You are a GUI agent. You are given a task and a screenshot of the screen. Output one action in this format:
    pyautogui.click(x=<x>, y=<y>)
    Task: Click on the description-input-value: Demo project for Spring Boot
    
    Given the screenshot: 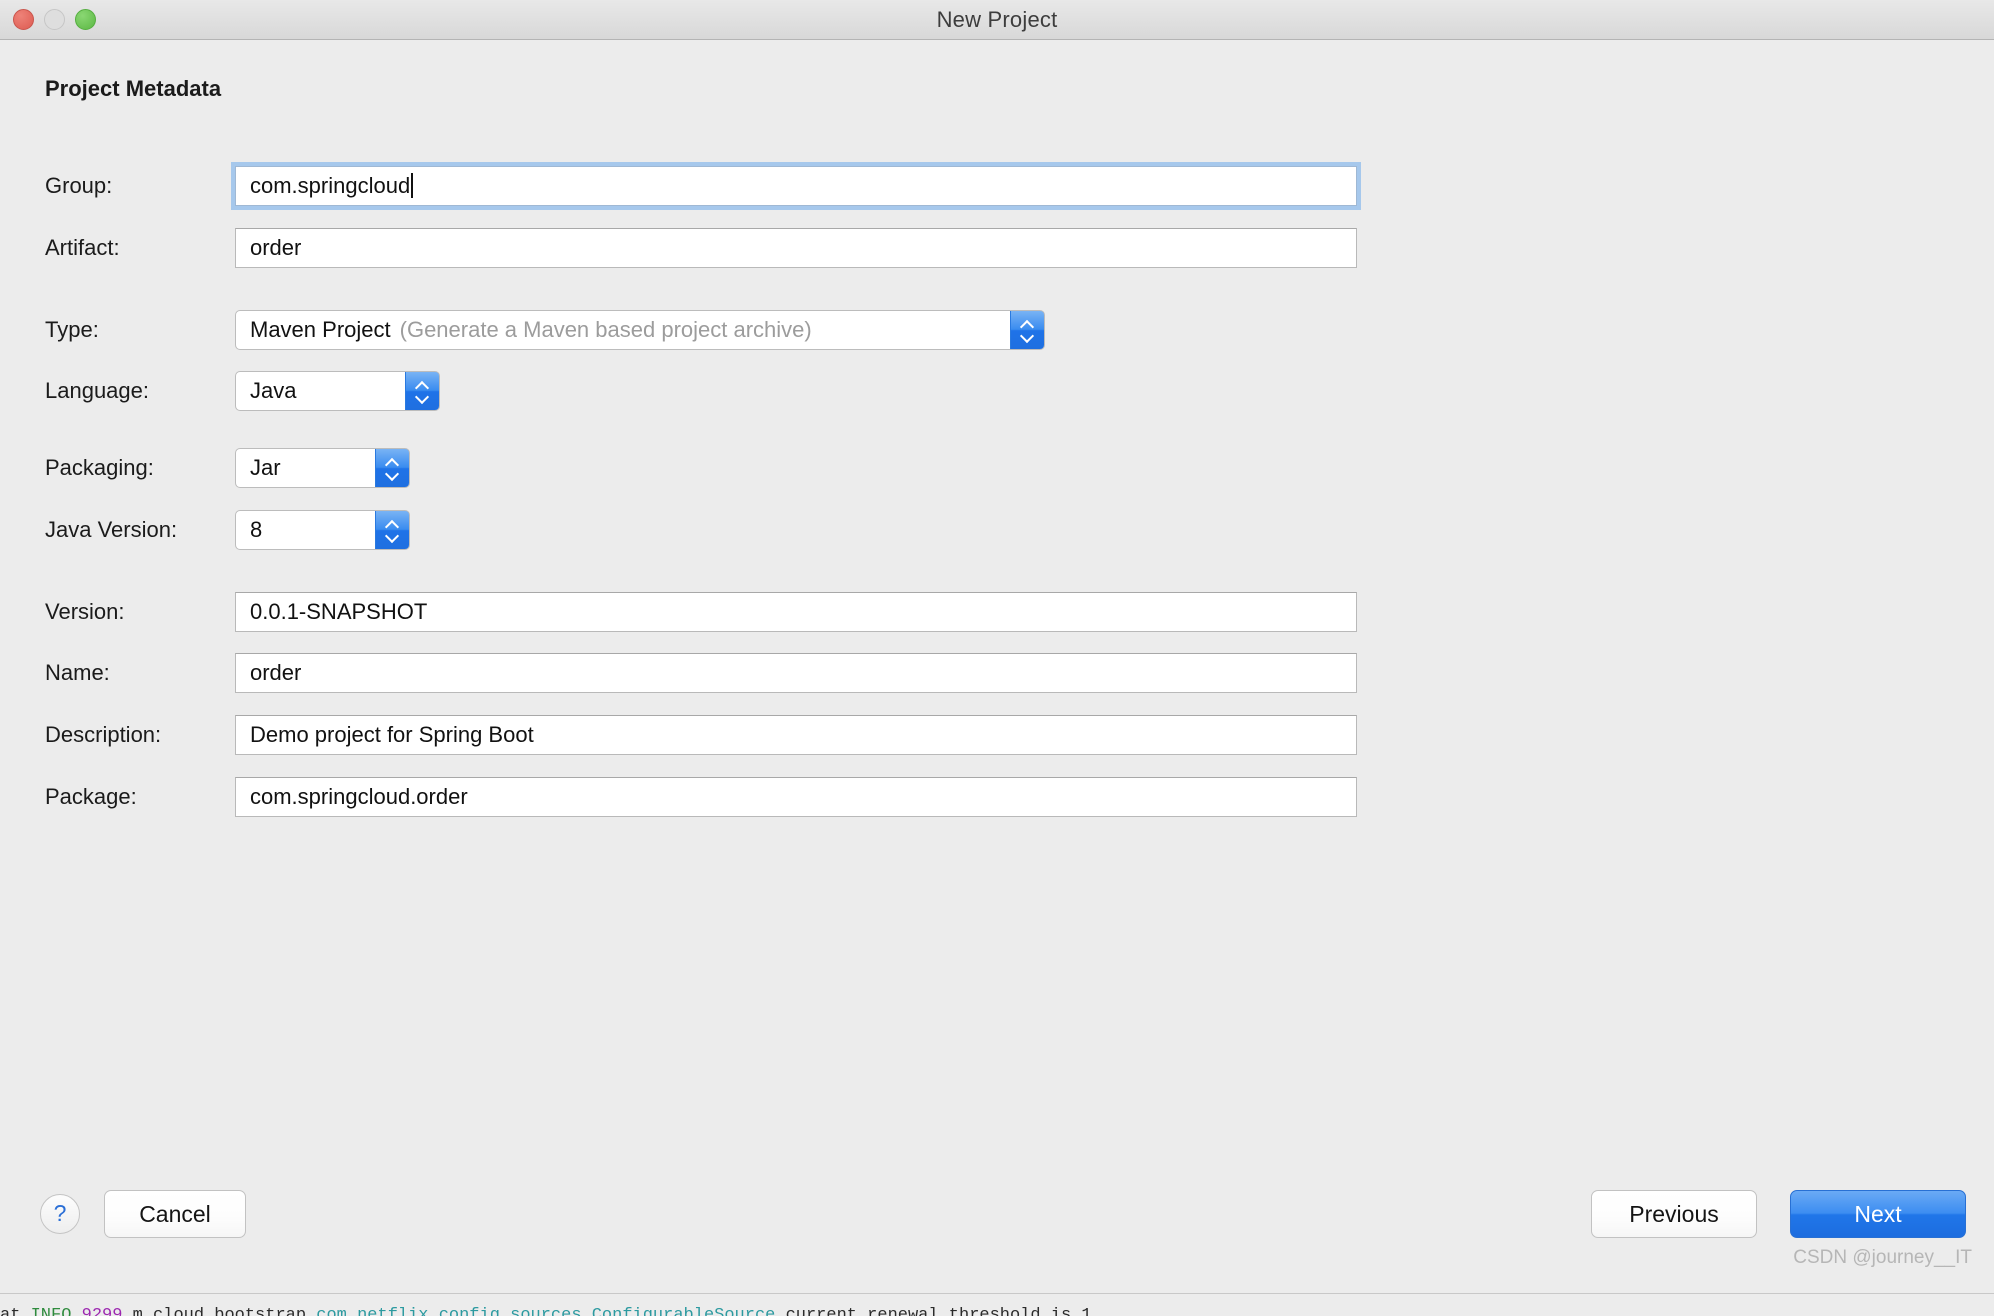 What is the action you would take?
    pyautogui.click(x=392, y=734)
    